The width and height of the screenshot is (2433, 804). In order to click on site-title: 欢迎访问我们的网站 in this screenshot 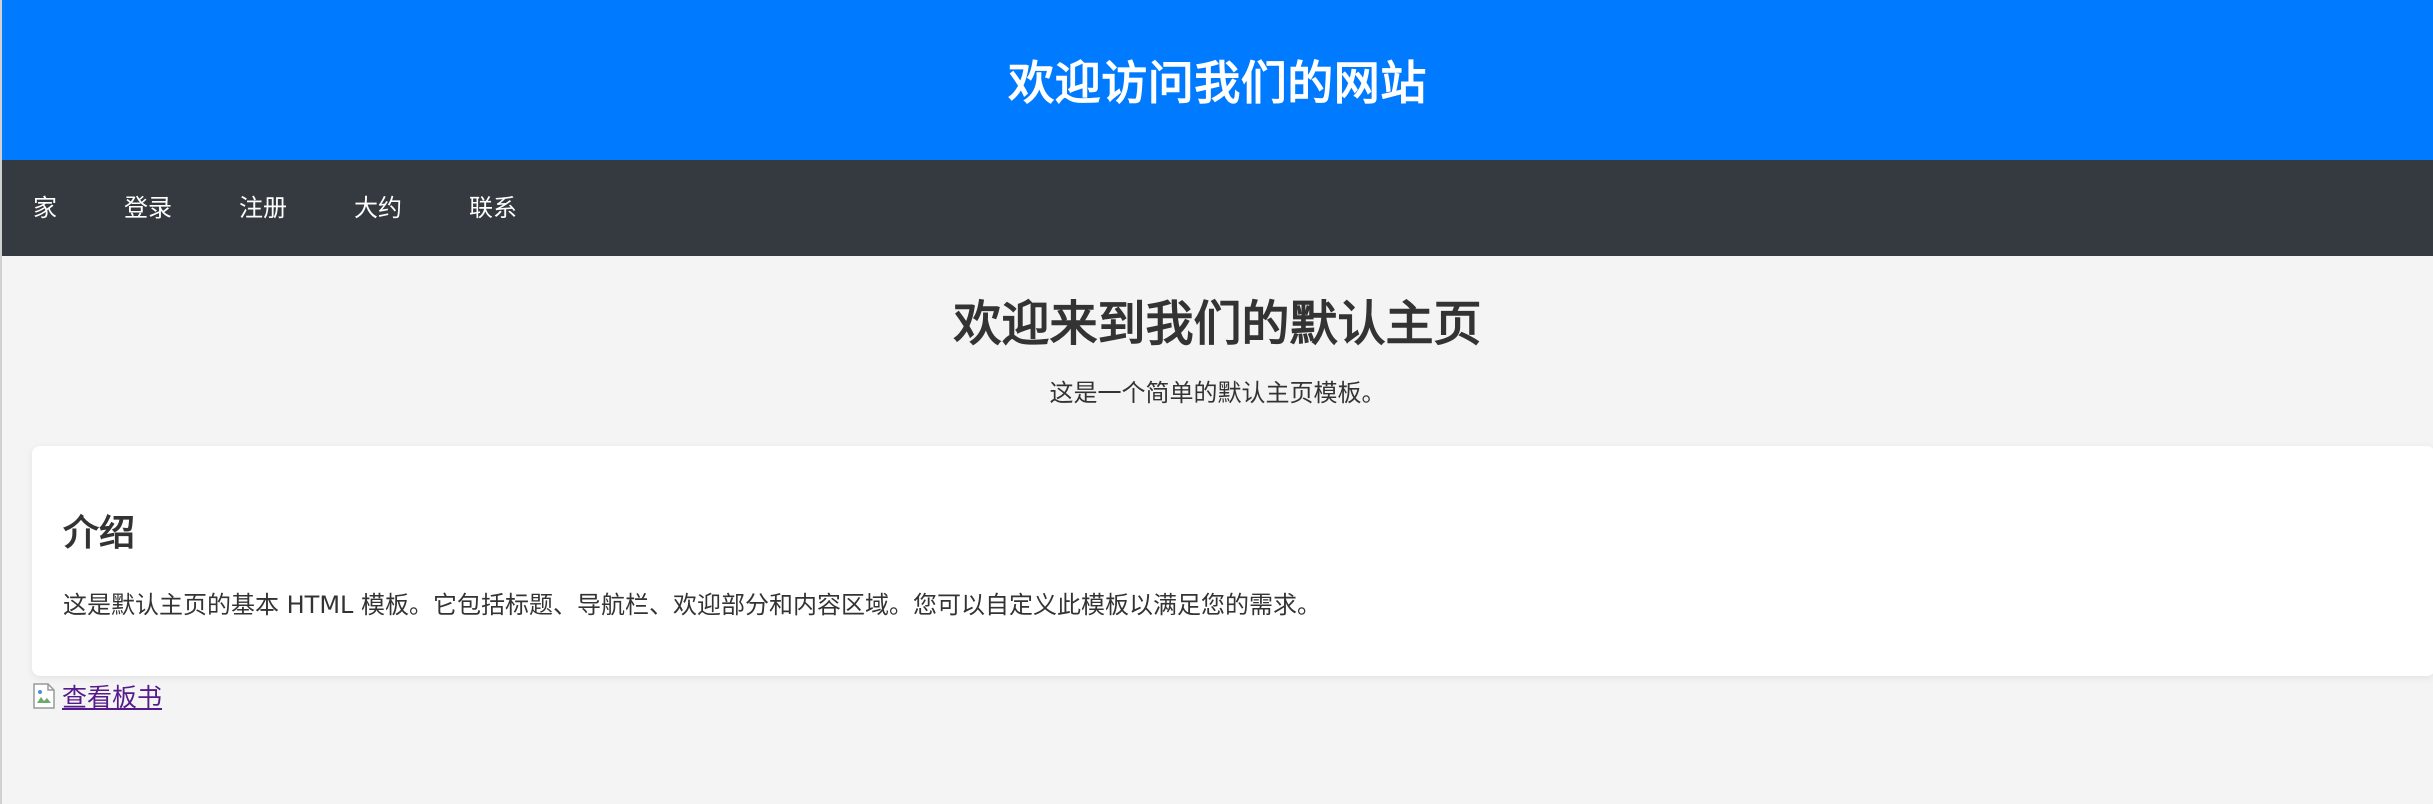, I will do `click(1217, 83)`.